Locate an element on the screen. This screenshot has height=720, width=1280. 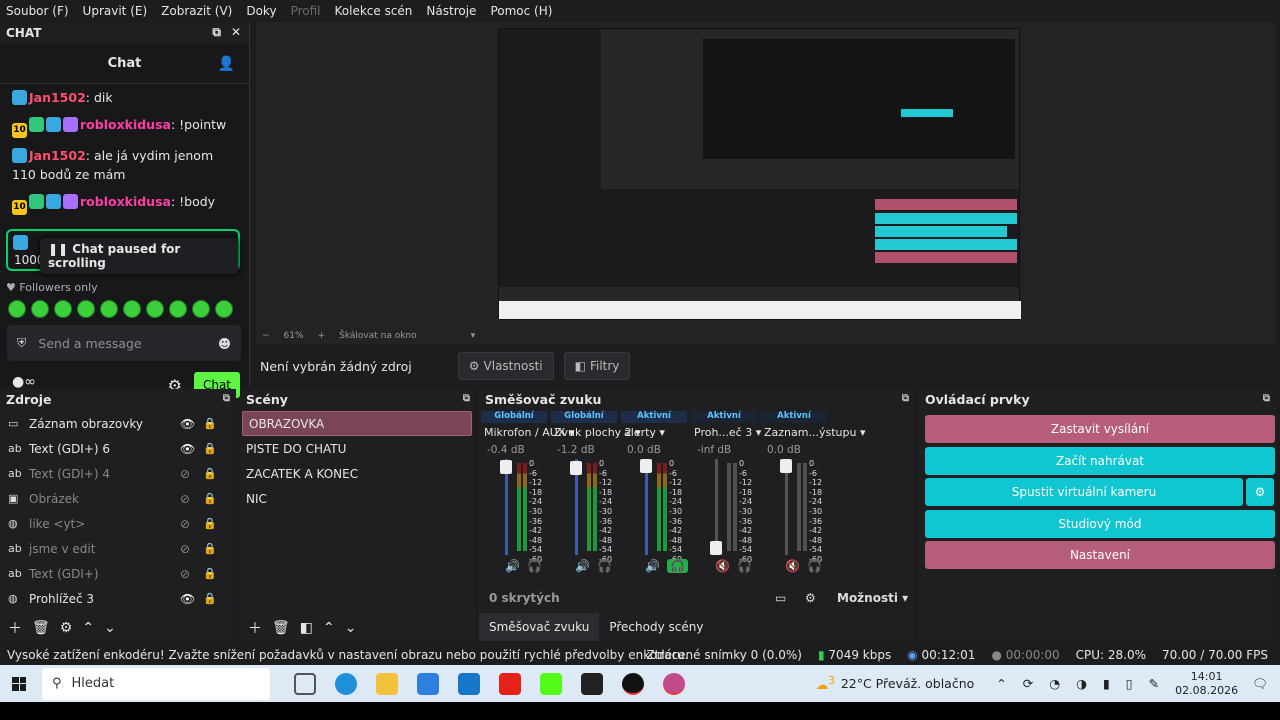
settings-button: Nastavení is located at coordinates (1100, 555).